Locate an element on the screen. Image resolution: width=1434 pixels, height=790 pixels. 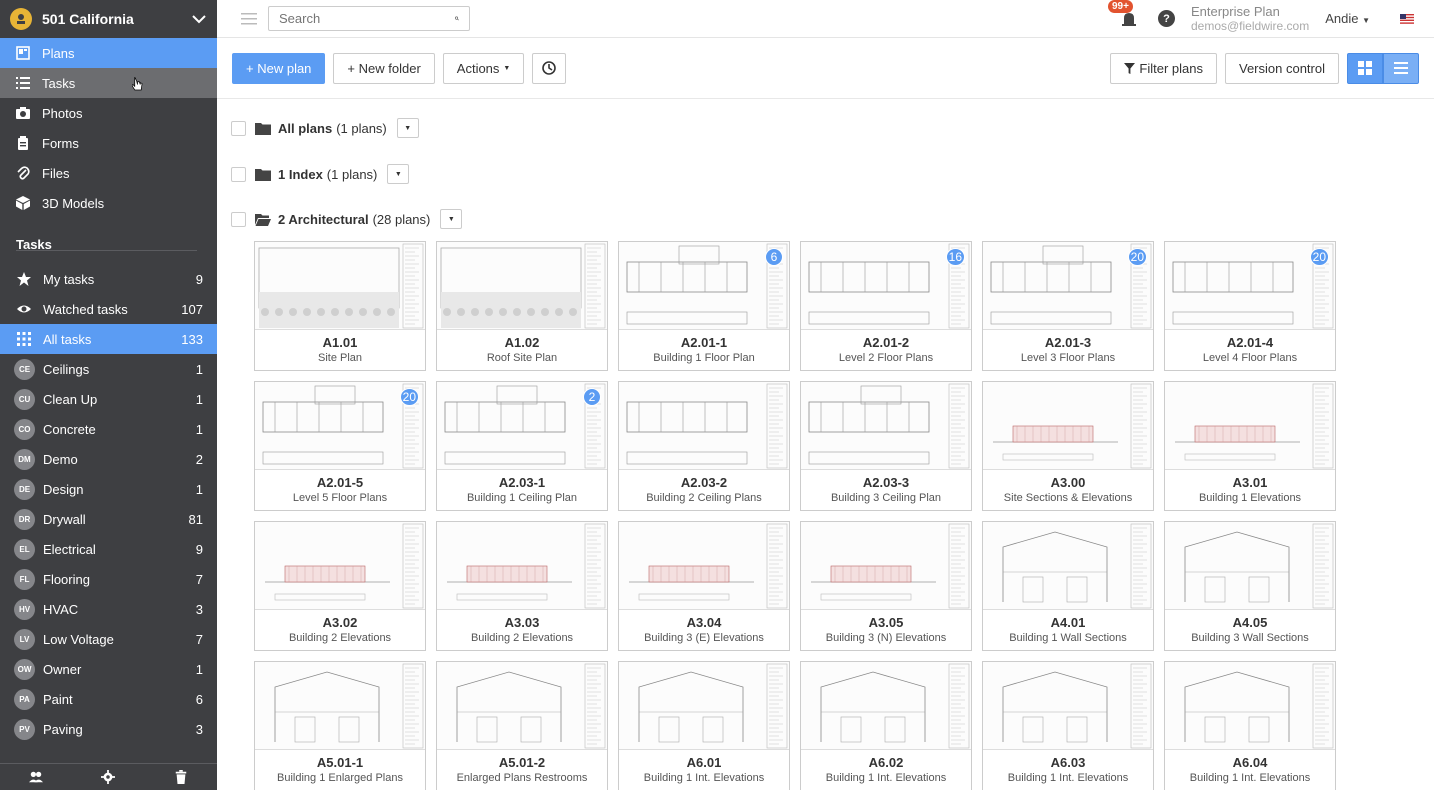
nav-item-3d-models: 3D Models is located at coordinates (108, 203).